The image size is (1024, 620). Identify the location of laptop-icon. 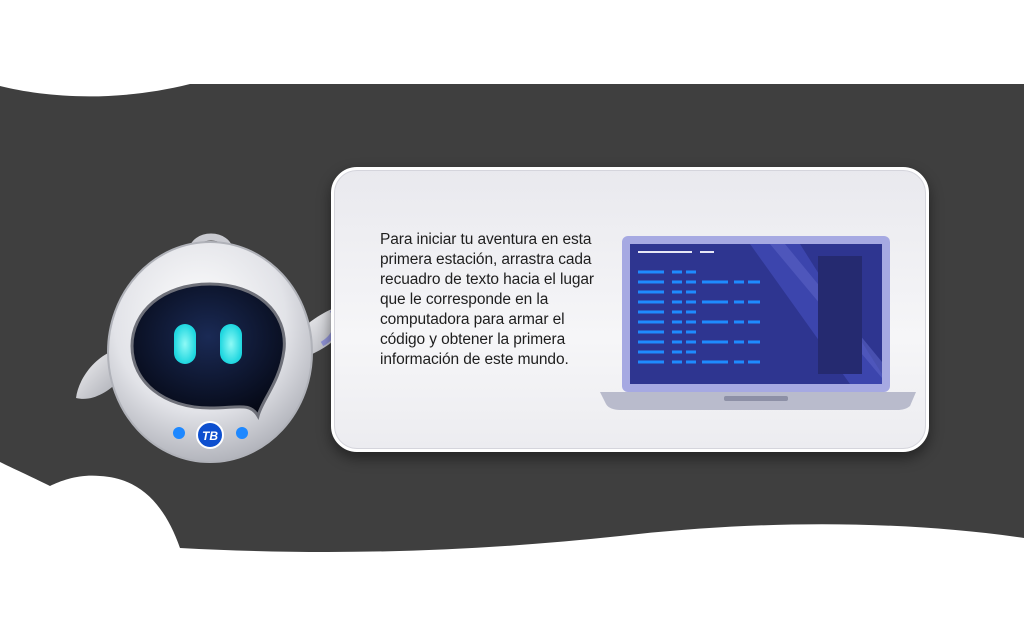
(758, 323).